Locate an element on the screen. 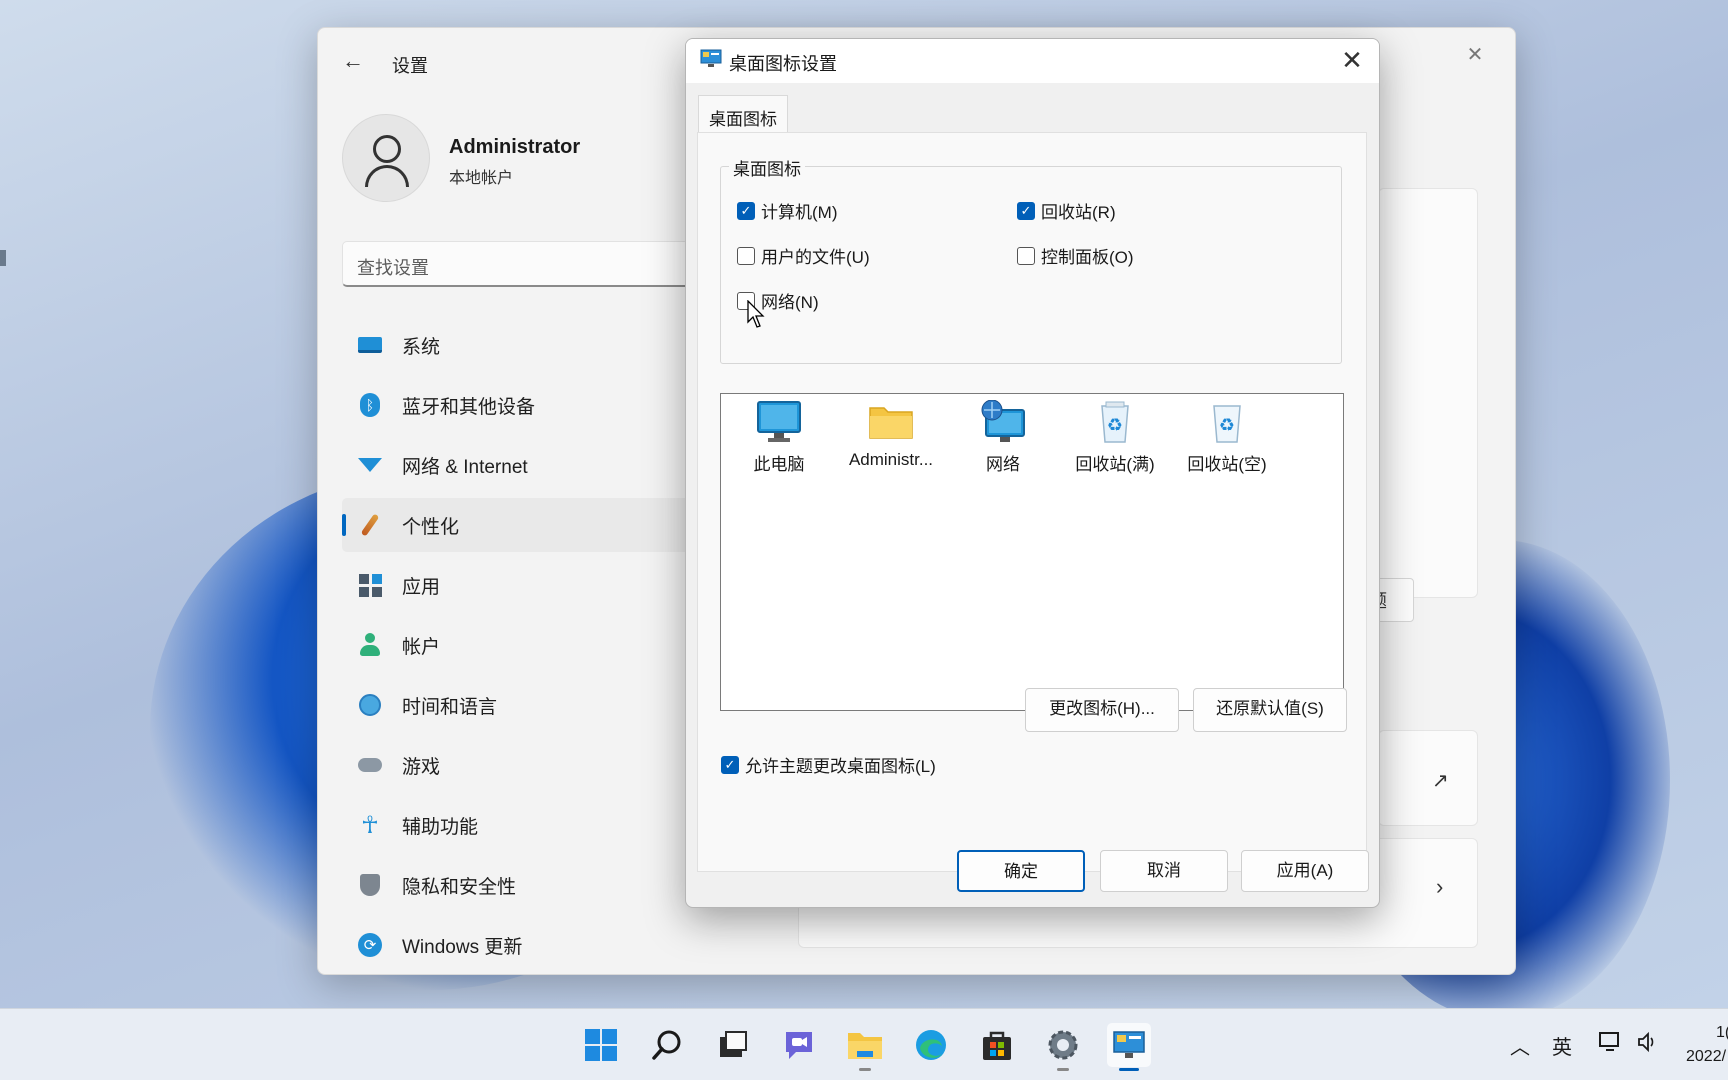  sidebar-item-label: 游戏 is located at coordinates (421, 767).